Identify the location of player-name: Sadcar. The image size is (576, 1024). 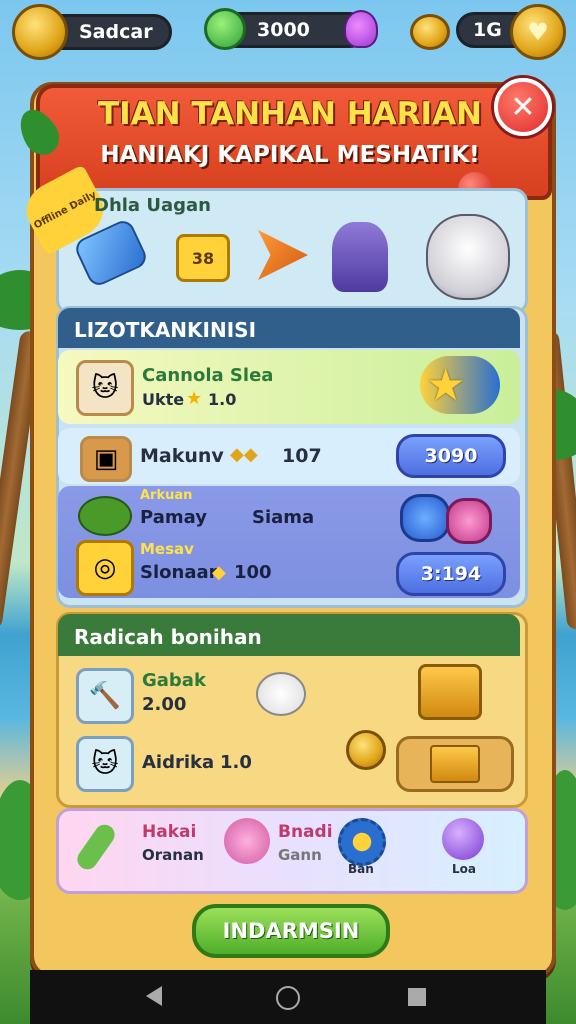
(116, 32).